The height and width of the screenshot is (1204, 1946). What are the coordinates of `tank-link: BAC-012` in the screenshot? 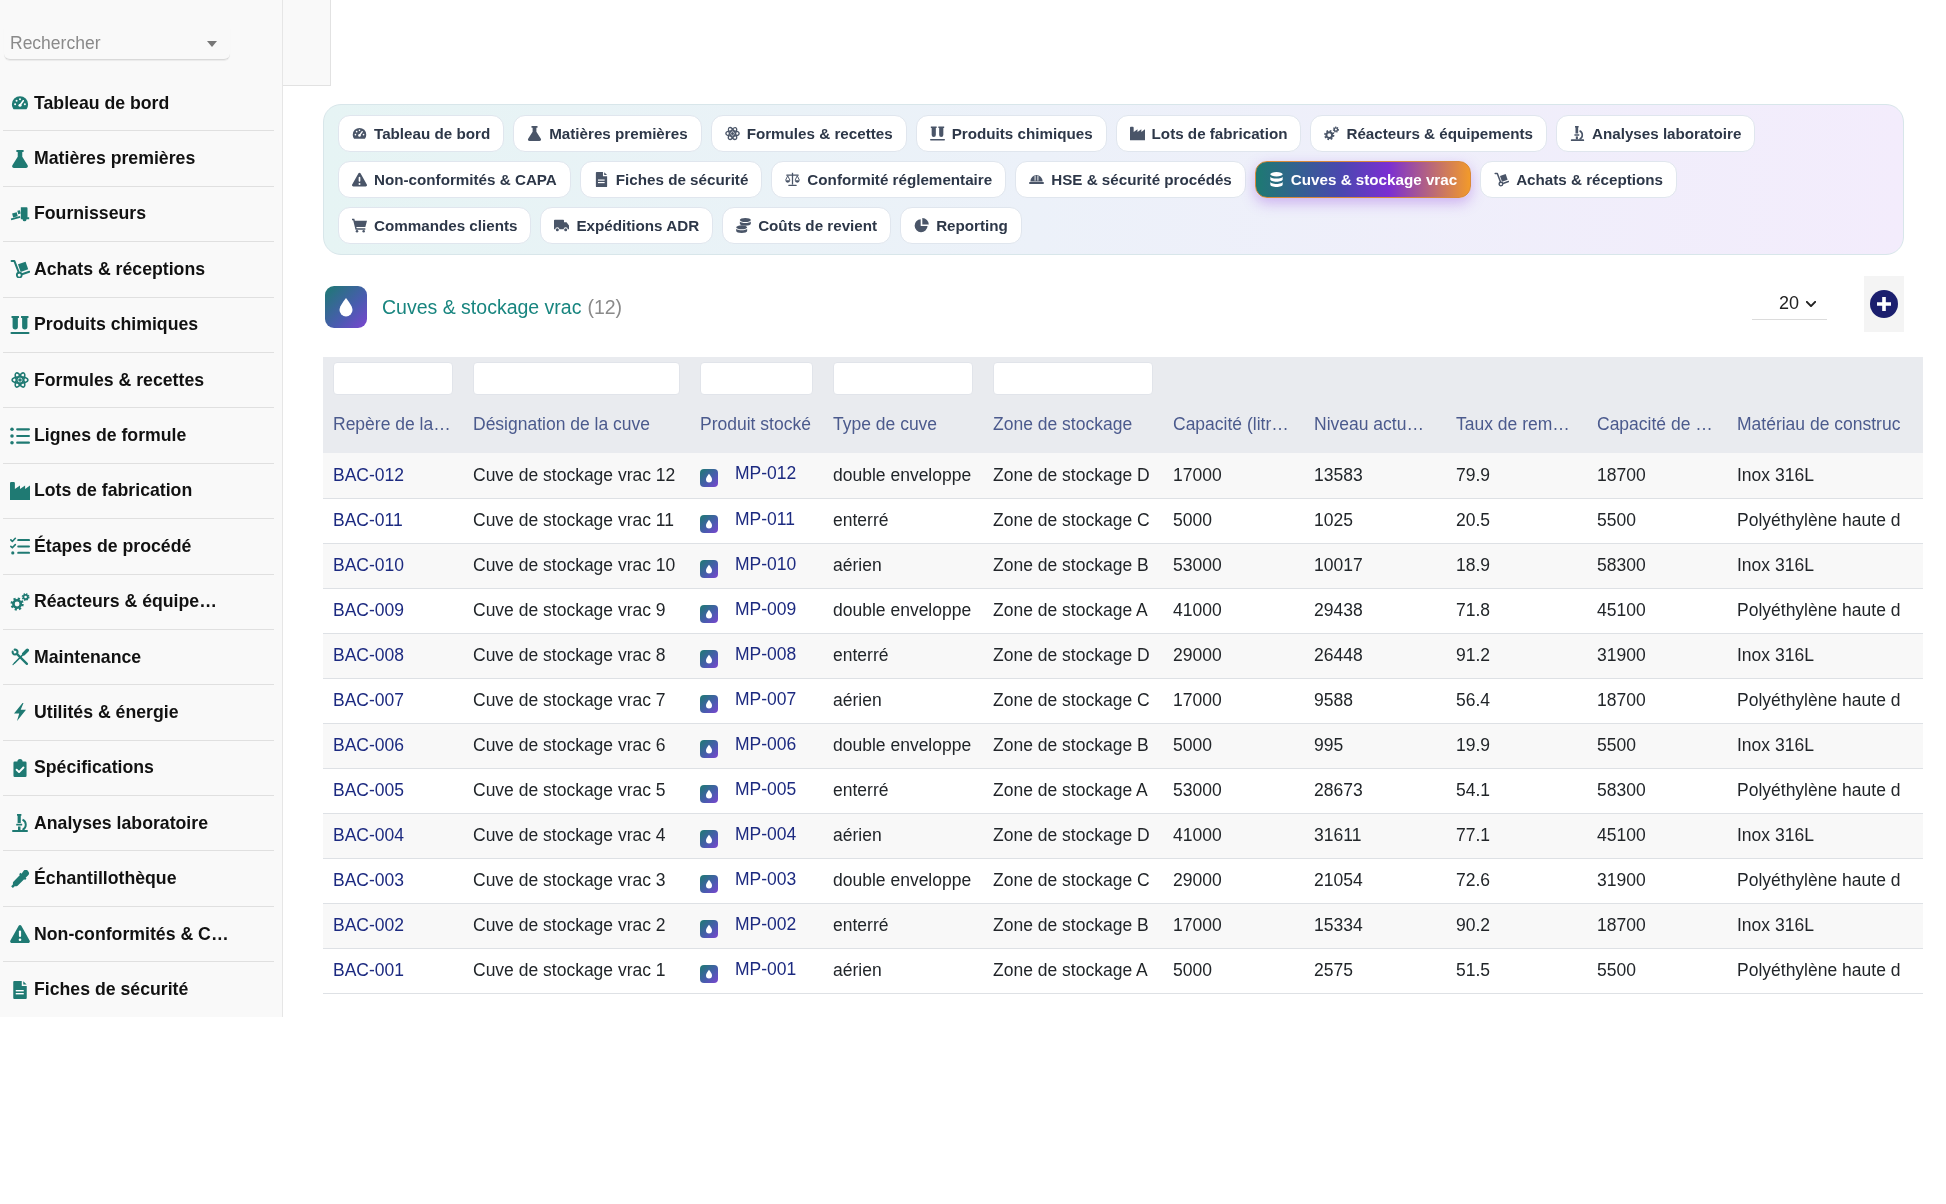 It's located at (368, 474).